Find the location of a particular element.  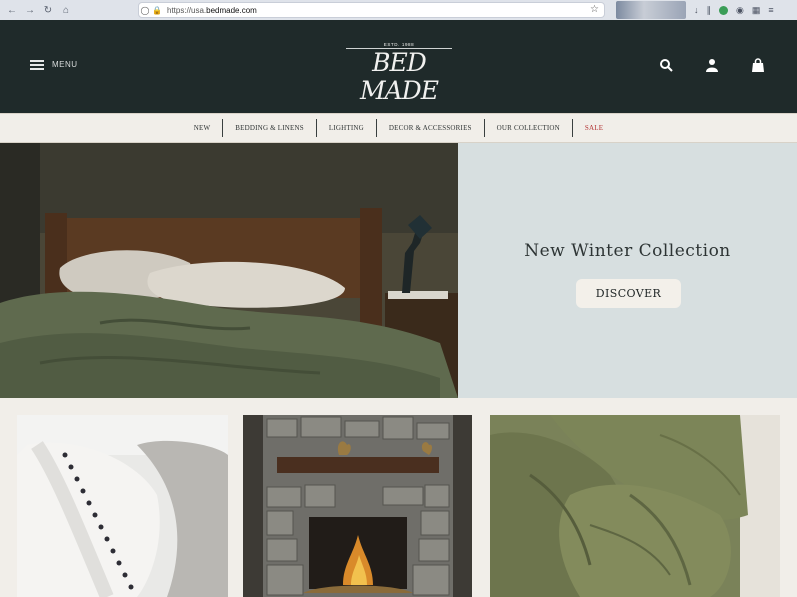

forward-icon: → is located at coordinates (30, 10).